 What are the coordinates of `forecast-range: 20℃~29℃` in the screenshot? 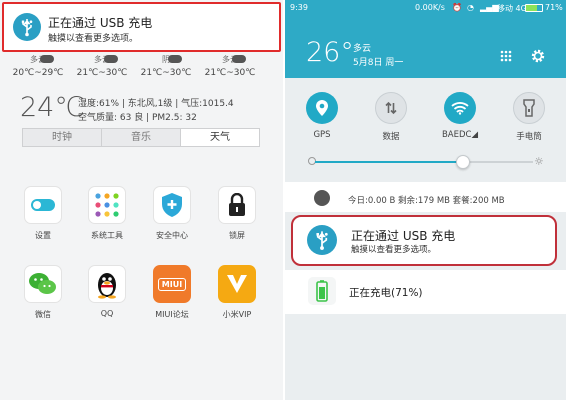 It's located at (38, 73).